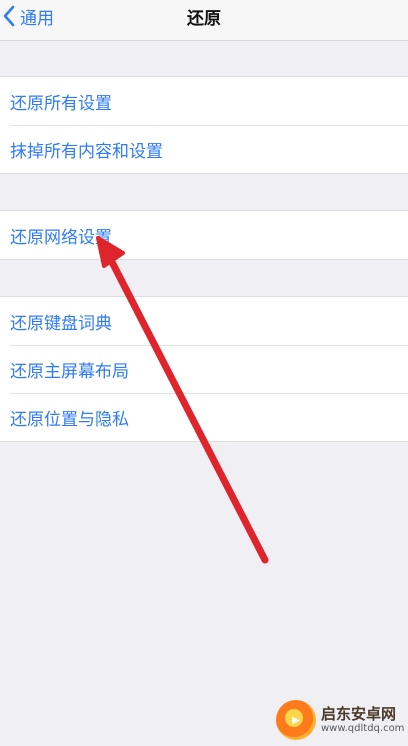 The height and width of the screenshot is (746, 408). Describe the element at coordinates (363, 728) in the screenshot. I see `watermark-url: www.qdltdq.com` at that location.